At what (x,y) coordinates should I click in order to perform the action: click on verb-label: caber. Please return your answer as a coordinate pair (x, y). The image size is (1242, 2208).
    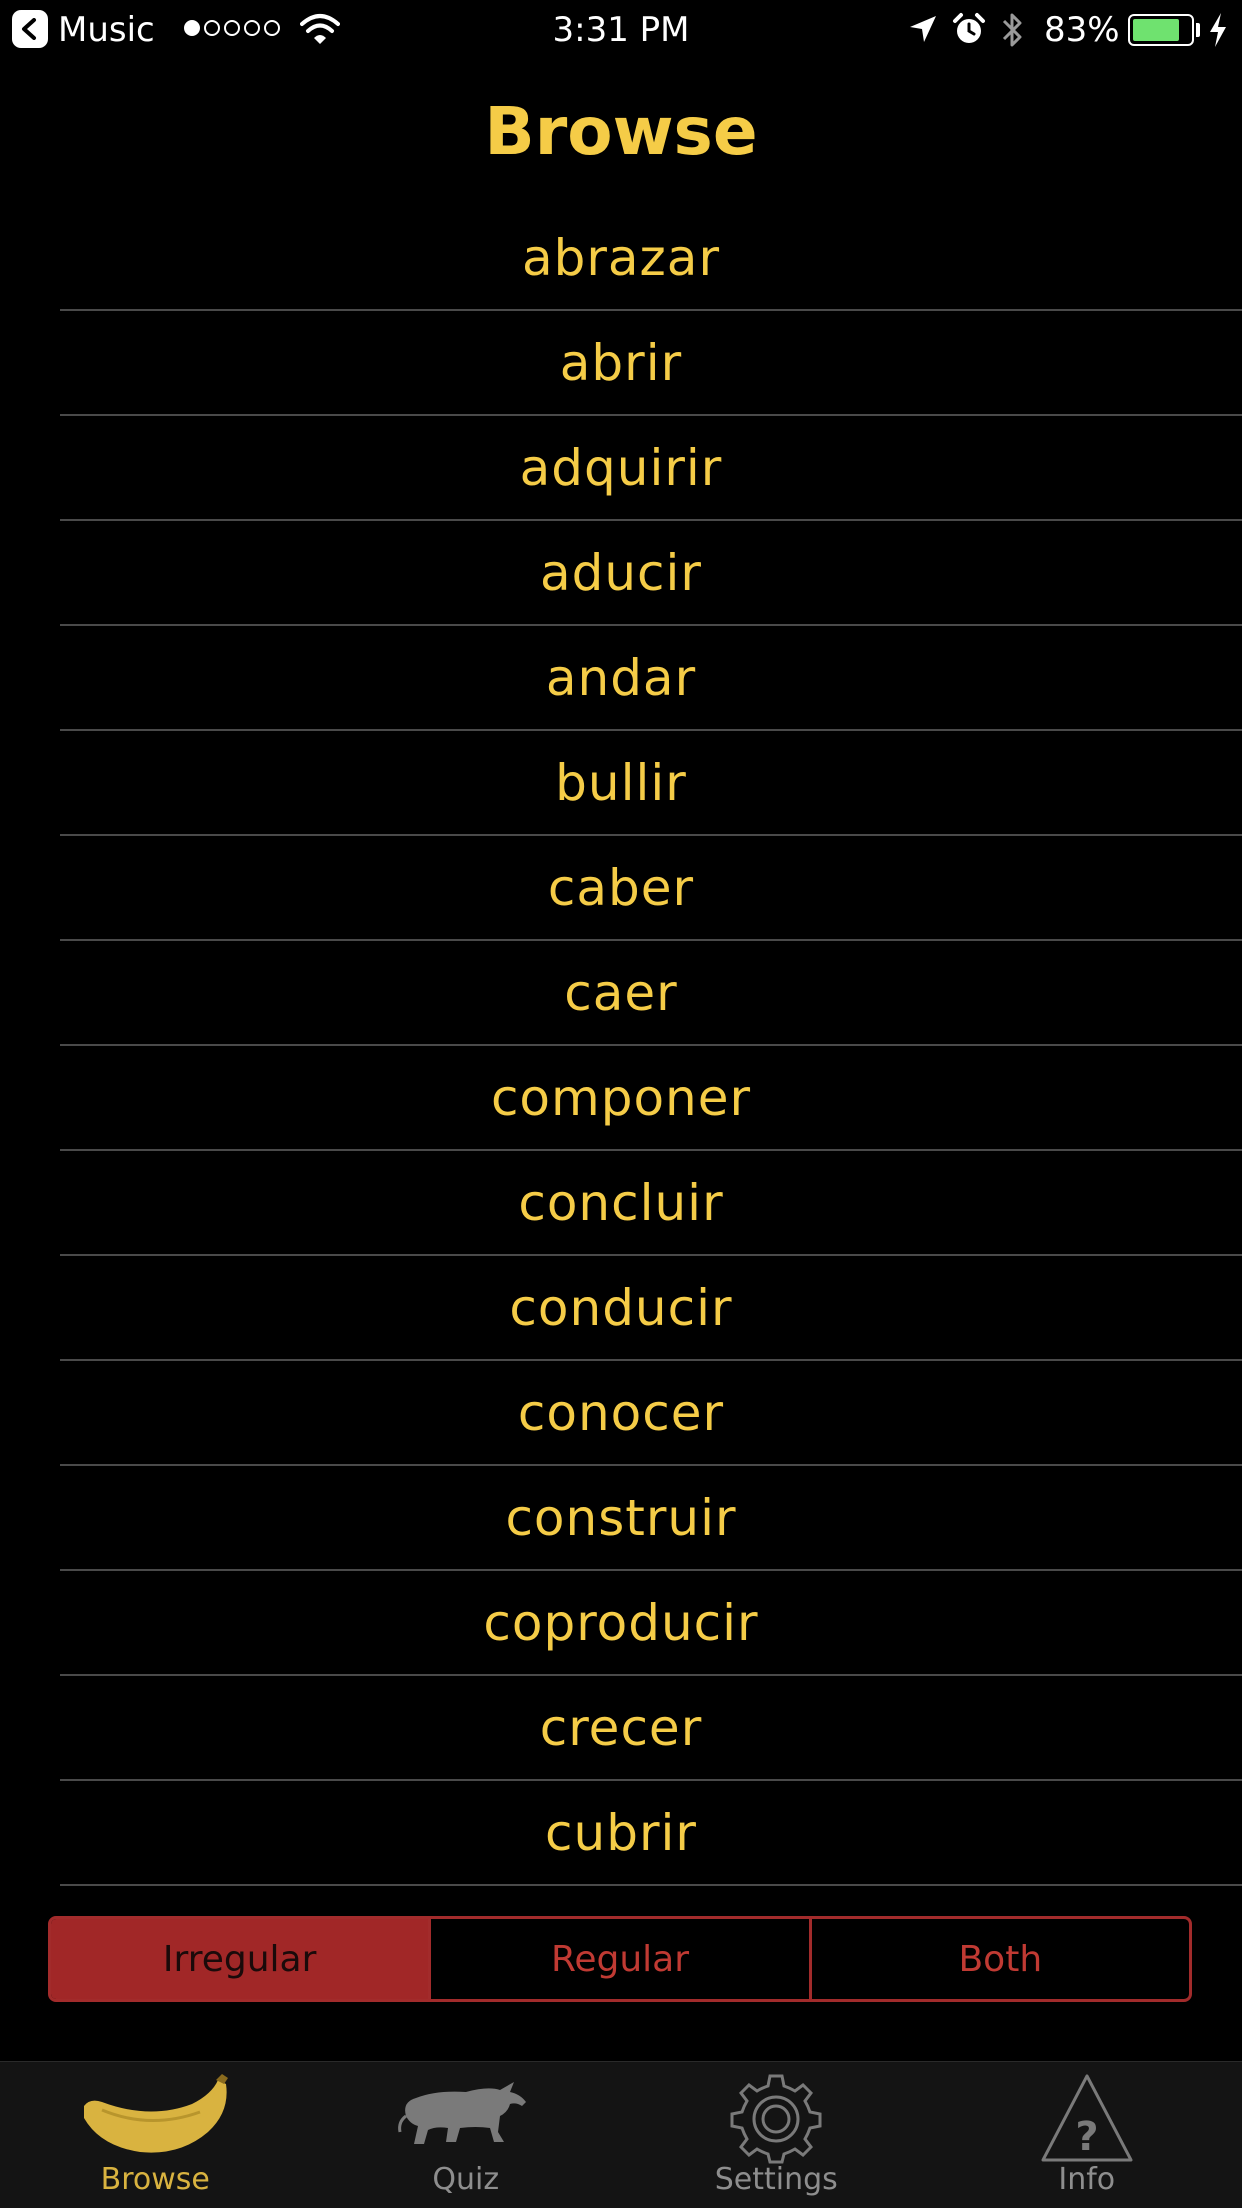
    Looking at the image, I should click on (621, 888).